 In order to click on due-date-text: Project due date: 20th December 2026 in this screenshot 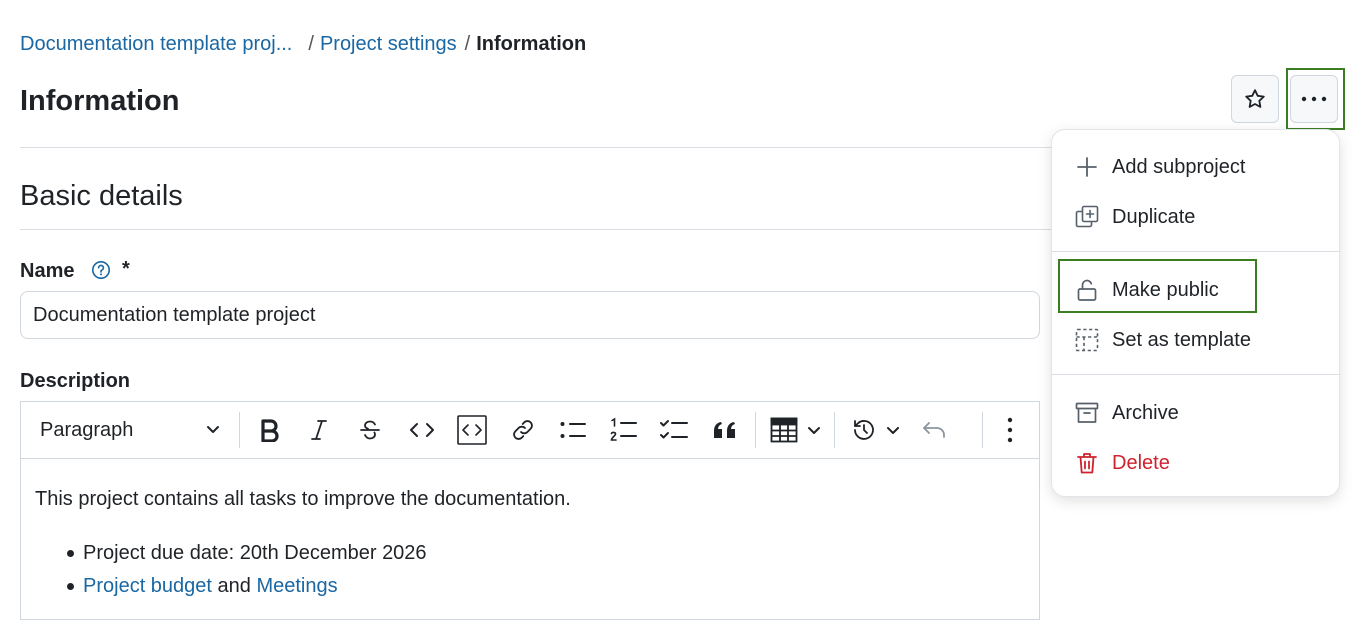, I will do `click(255, 553)`.